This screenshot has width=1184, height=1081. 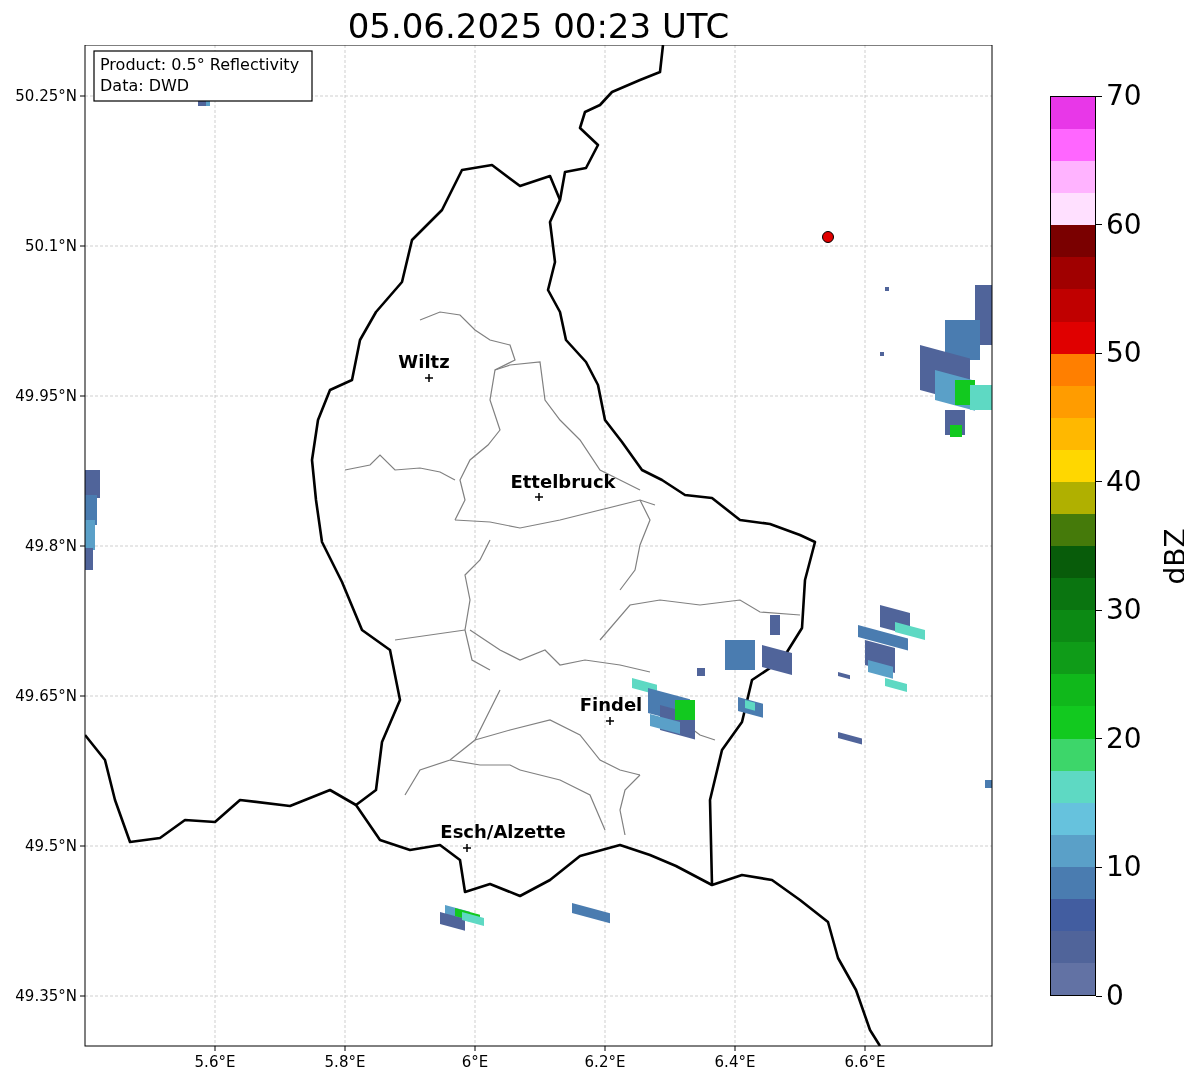 What do you see at coordinates (1124, 481) in the screenshot?
I see `scale-tick-label: 40` at bounding box center [1124, 481].